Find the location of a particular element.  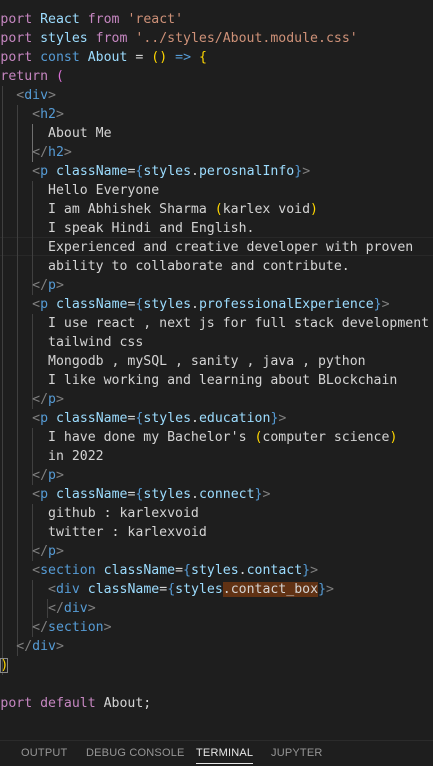

code-token: ability to collaborate and contribute. is located at coordinates (175, 266).